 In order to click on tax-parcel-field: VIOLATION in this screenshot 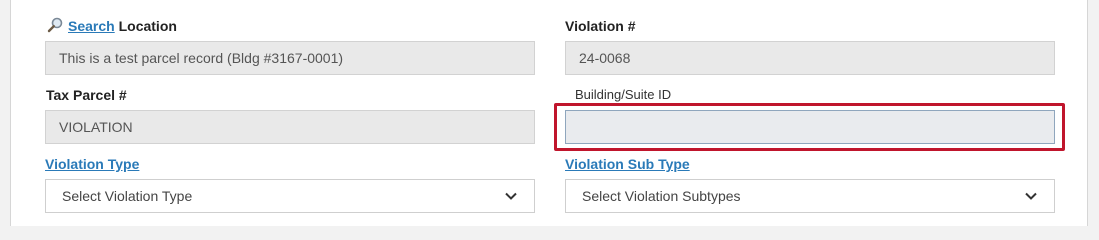, I will do `click(290, 127)`.